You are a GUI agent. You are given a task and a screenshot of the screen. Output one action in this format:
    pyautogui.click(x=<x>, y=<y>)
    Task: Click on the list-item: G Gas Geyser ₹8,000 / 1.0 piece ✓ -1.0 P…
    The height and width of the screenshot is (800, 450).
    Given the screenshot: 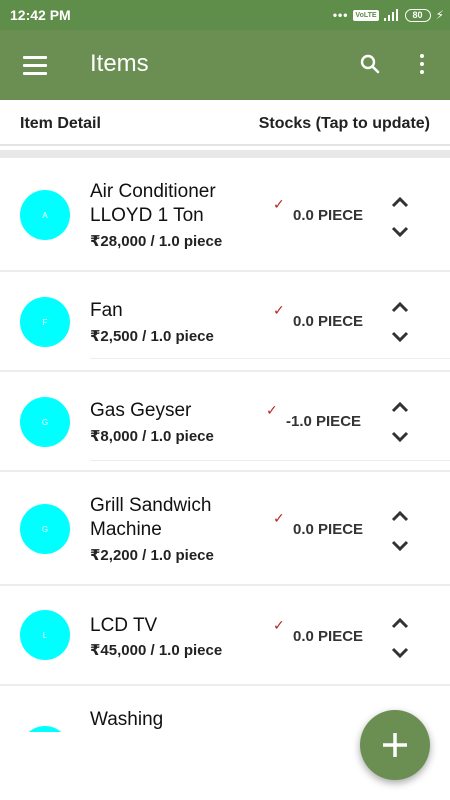 What is the action you would take?
    pyautogui.click(x=225, y=421)
    